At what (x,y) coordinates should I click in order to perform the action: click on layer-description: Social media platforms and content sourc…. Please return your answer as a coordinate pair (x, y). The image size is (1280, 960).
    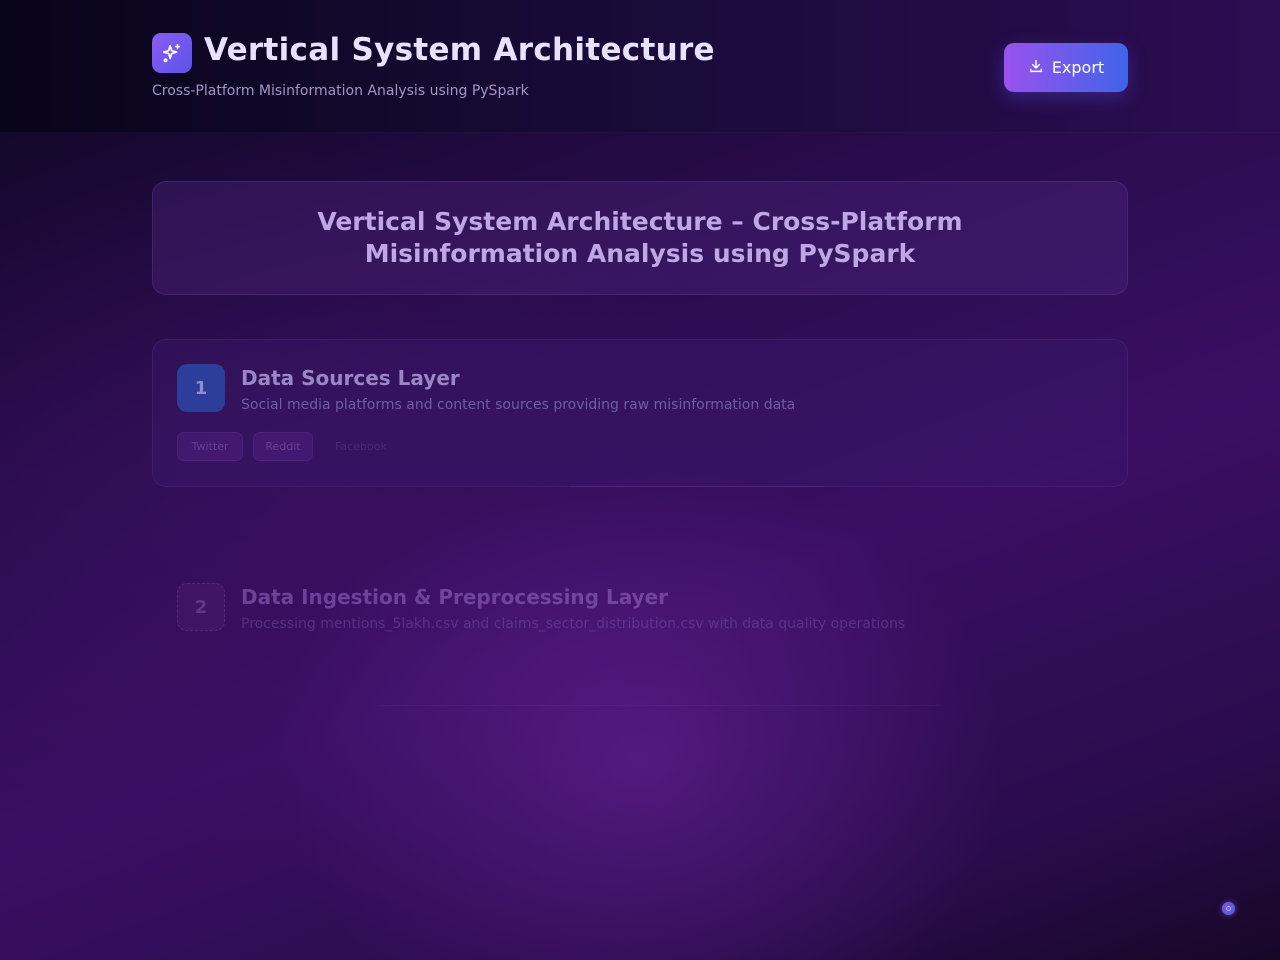
    Looking at the image, I should click on (518, 405).